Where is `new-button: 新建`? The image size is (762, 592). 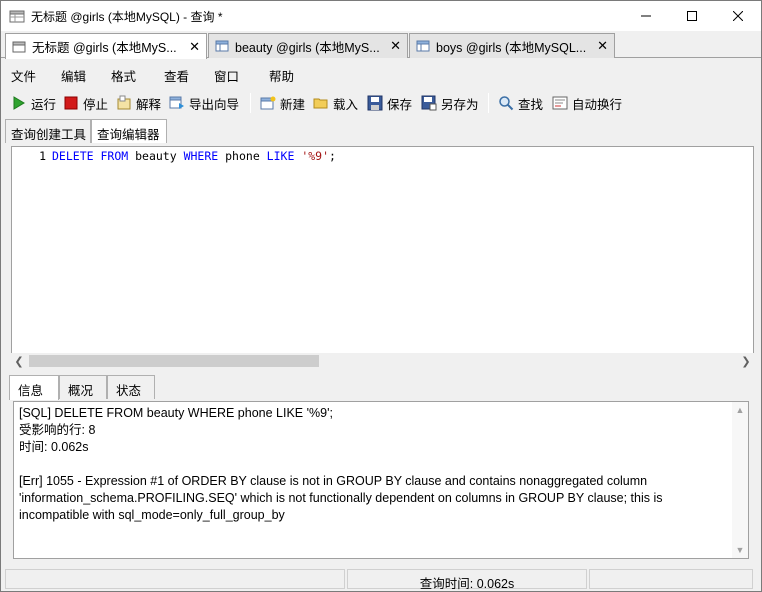 new-button: 新建 is located at coordinates (282, 103).